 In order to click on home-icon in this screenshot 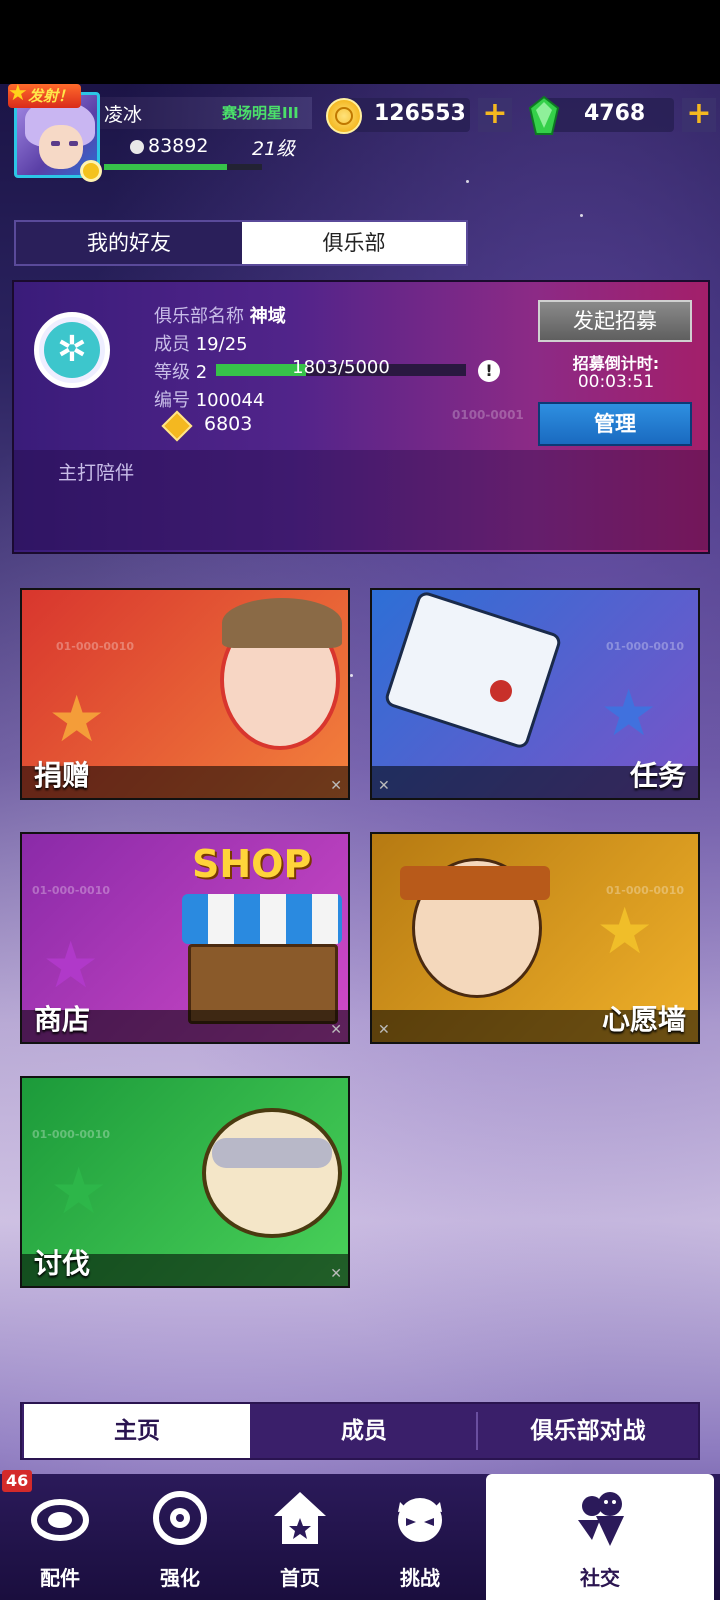, I will do `click(300, 1518)`.